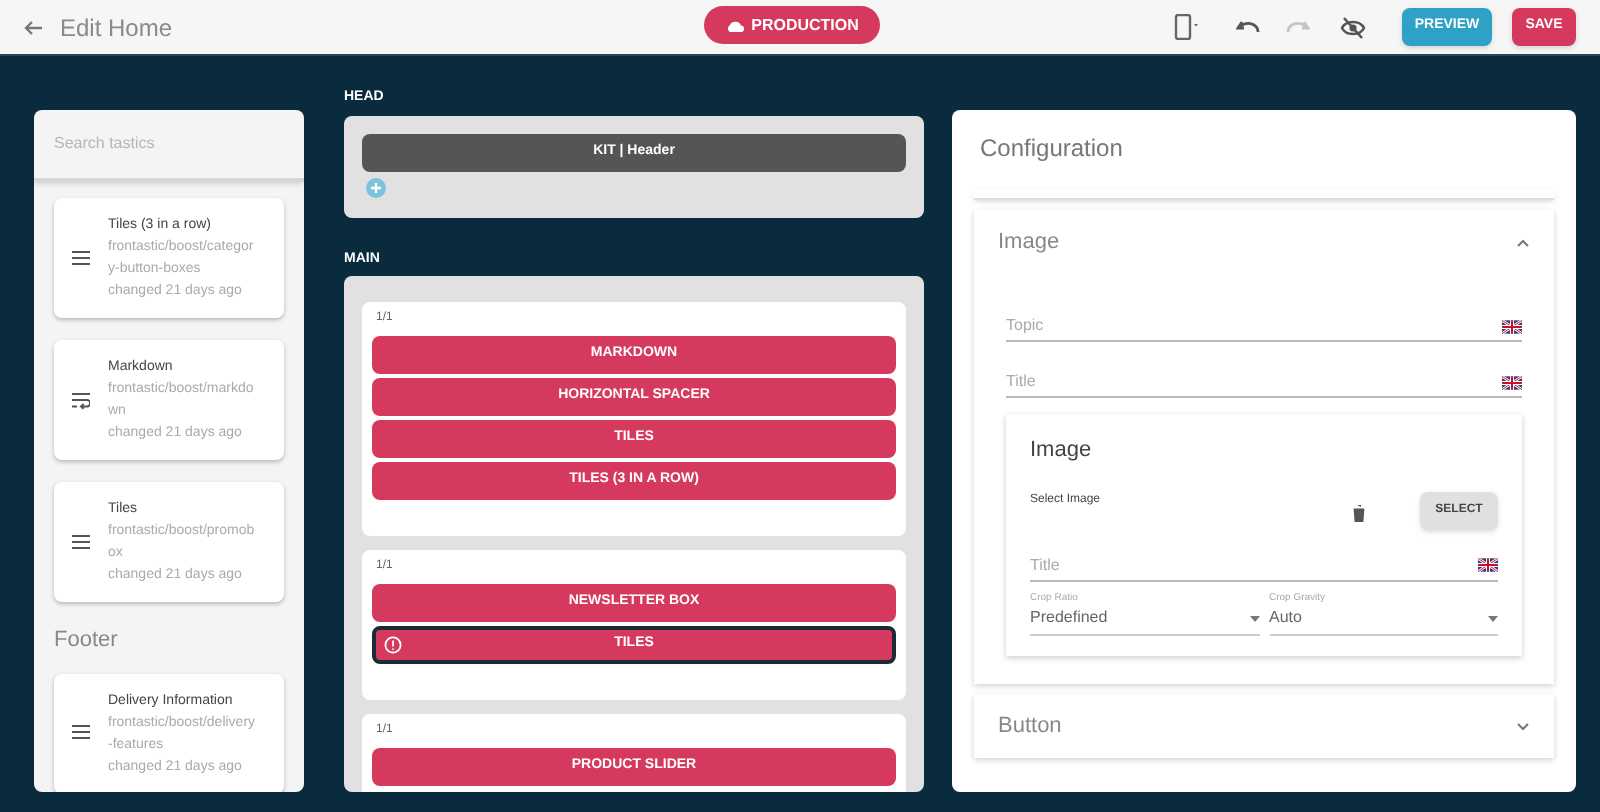  What do you see at coordinates (1062, 451) in the screenshot?
I see `card-title: Image` at bounding box center [1062, 451].